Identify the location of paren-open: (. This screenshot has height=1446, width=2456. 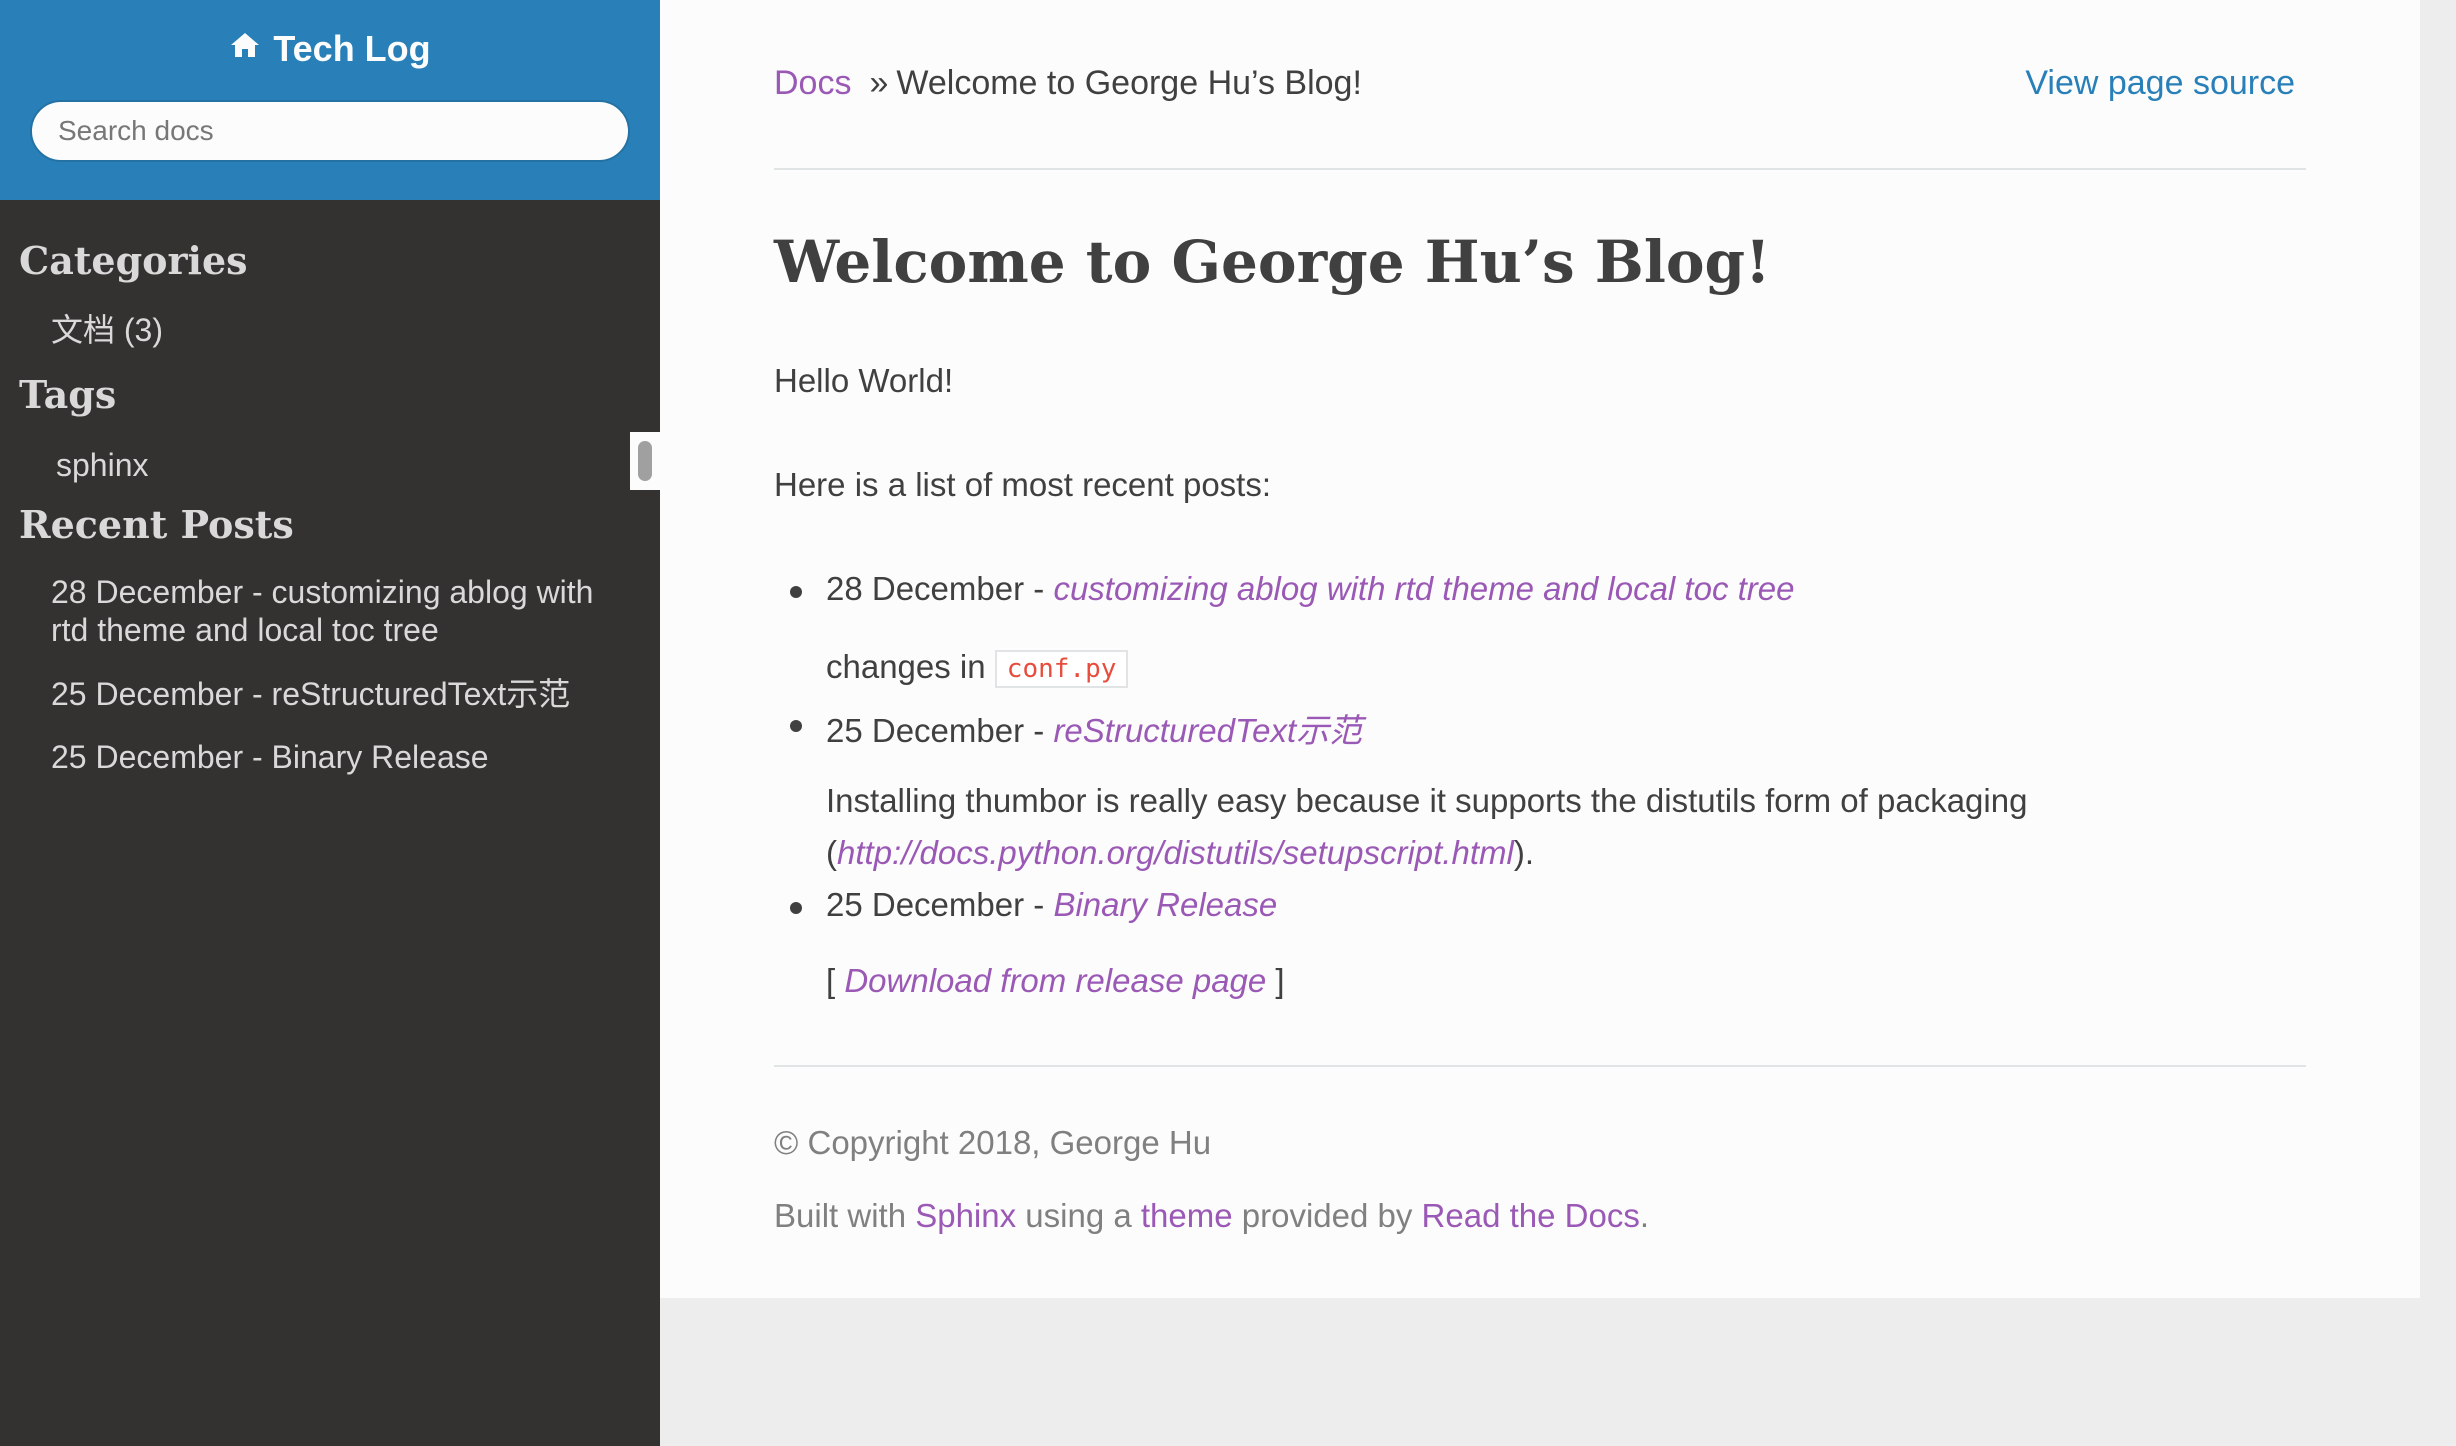
(831, 852).